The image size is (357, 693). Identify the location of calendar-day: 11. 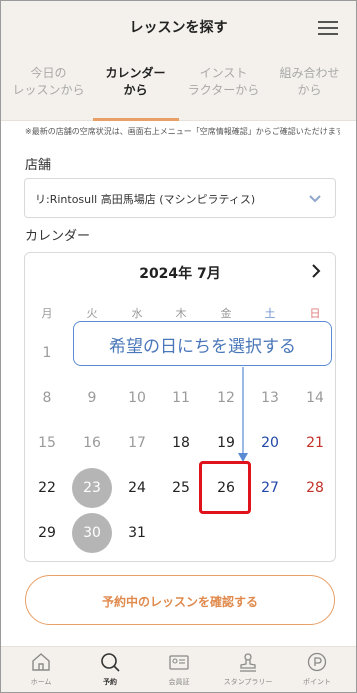
(181, 400).